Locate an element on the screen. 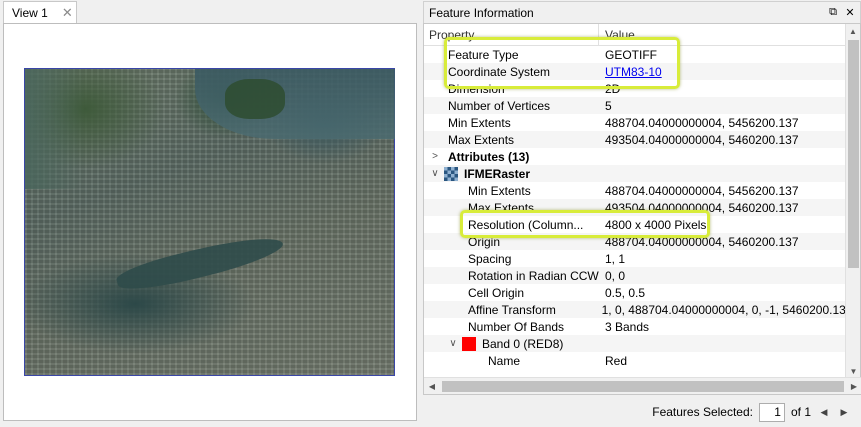  water-area is located at coordinates (55, 129).